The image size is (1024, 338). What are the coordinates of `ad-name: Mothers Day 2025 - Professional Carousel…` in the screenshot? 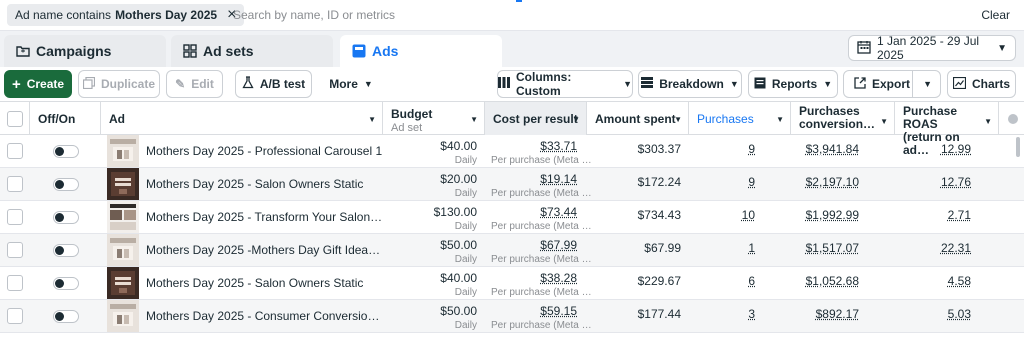 It's located at (264, 151).